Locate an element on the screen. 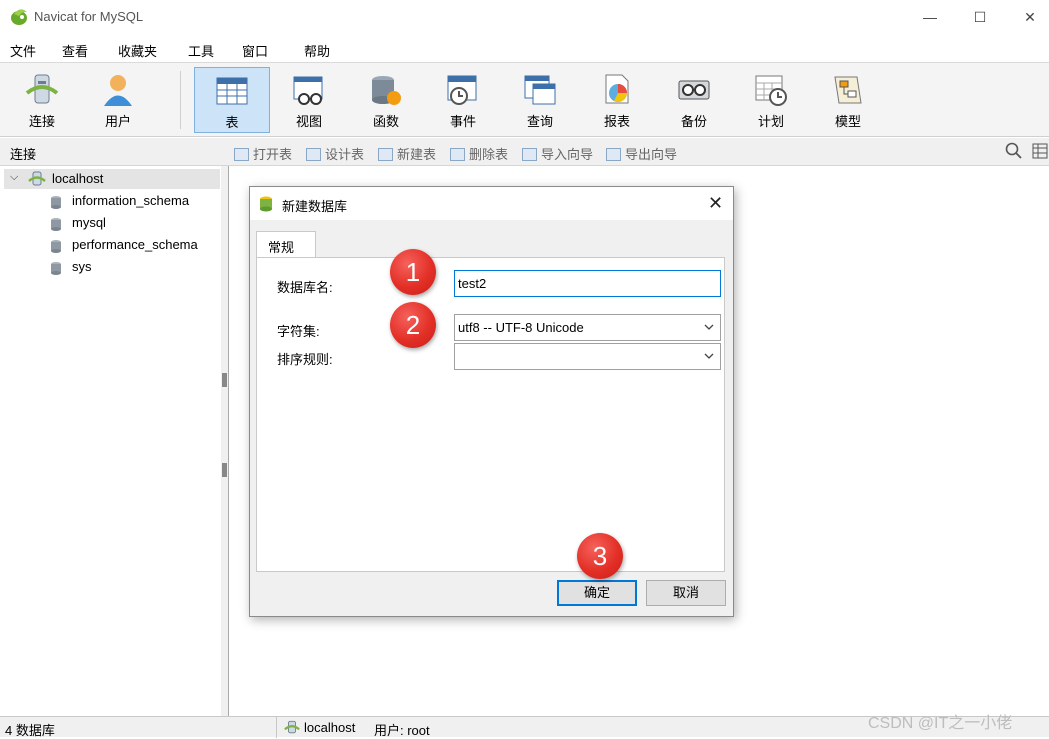  menu-view: 查看 is located at coordinates (75, 50).